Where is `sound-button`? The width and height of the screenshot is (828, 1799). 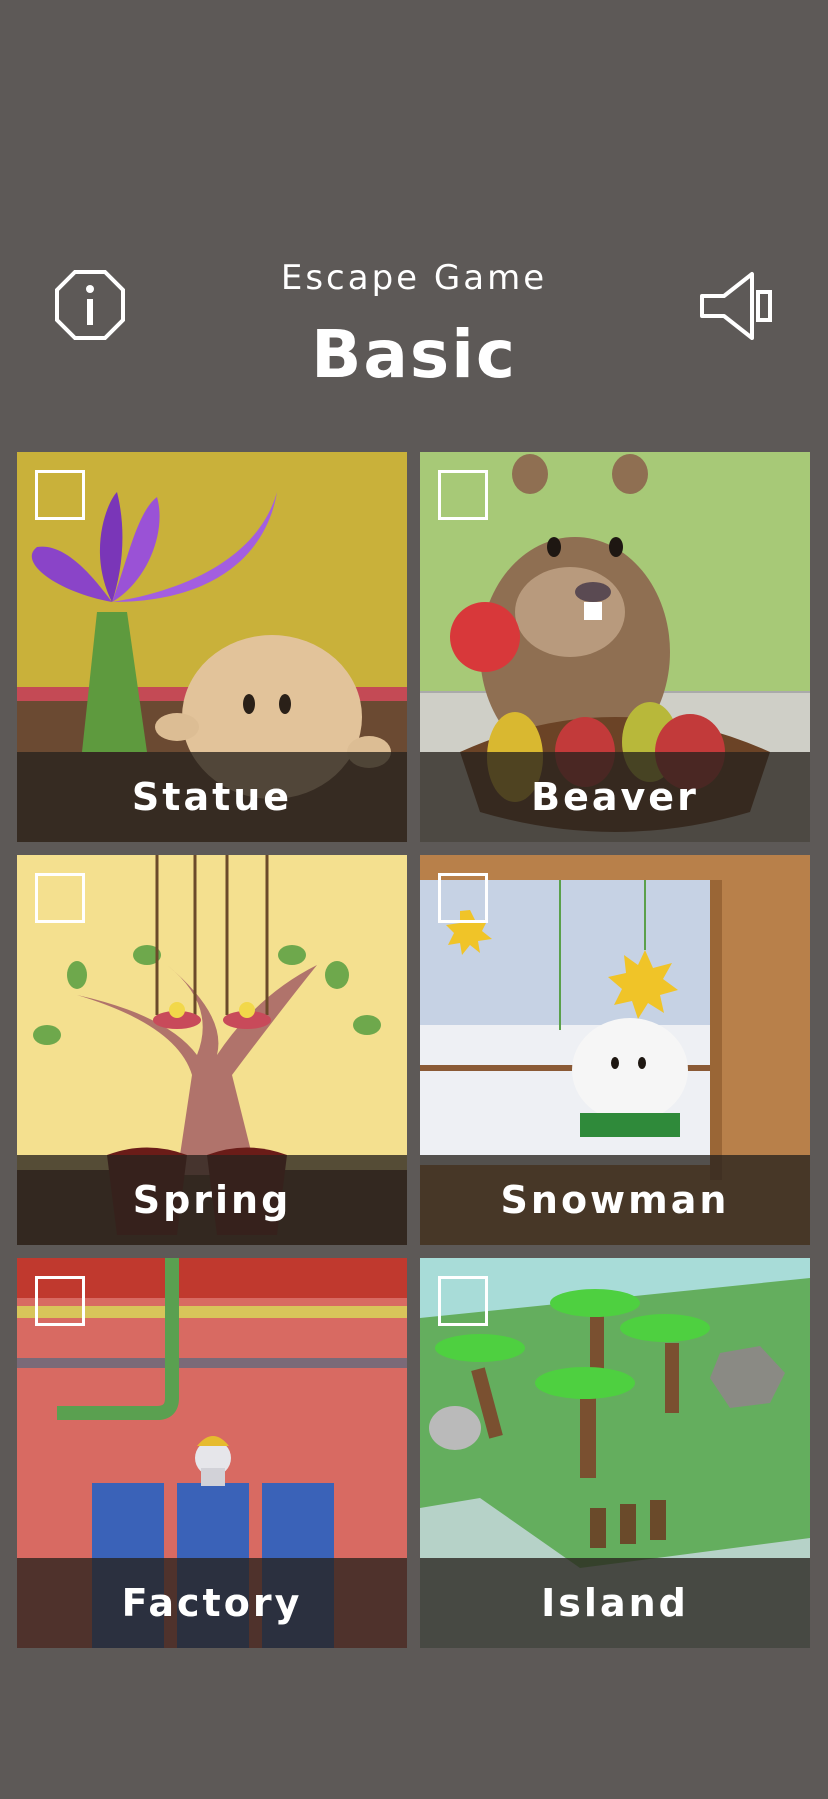
sound-button is located at coordinates (736, 306).